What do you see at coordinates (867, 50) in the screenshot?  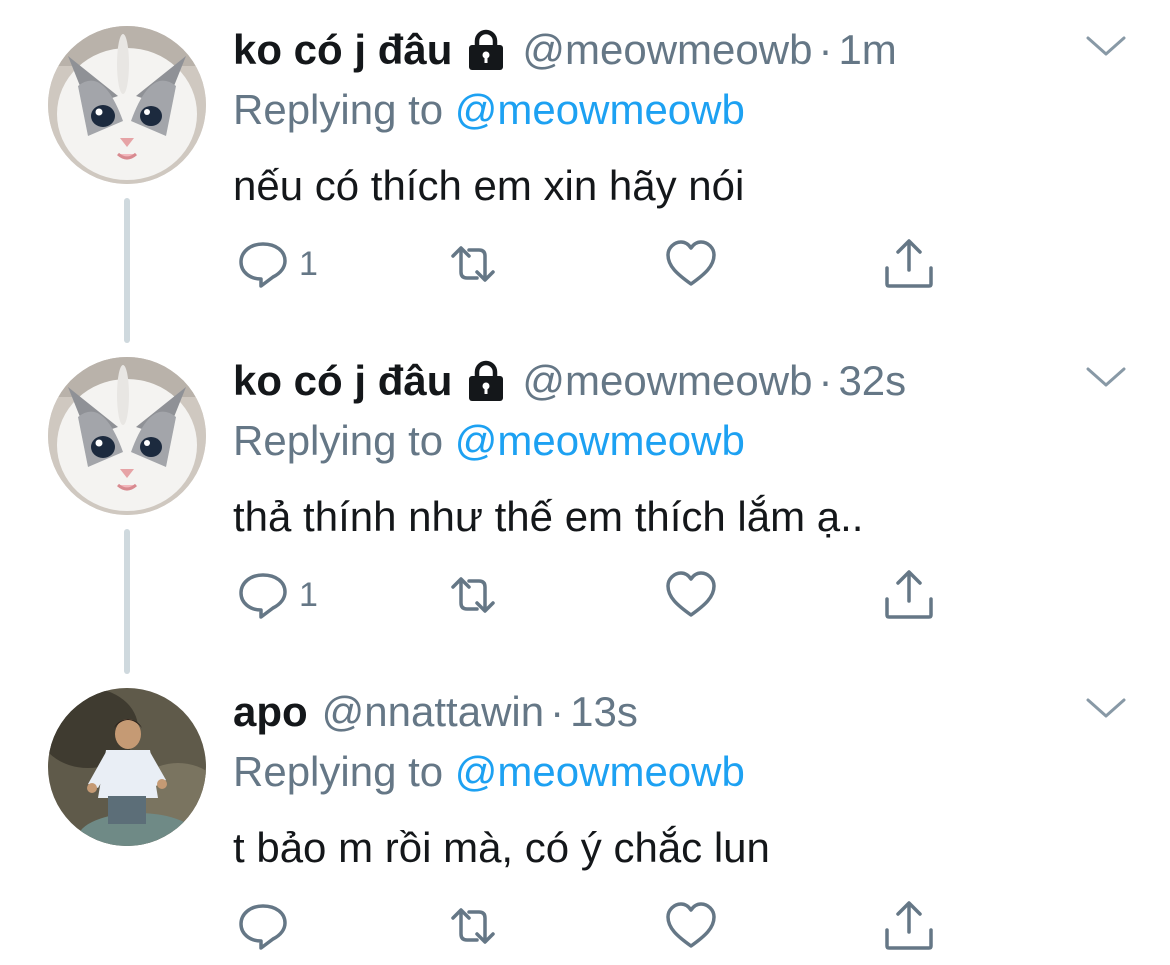 I see `timestamp: 1m` at bounding box center [867, 50].